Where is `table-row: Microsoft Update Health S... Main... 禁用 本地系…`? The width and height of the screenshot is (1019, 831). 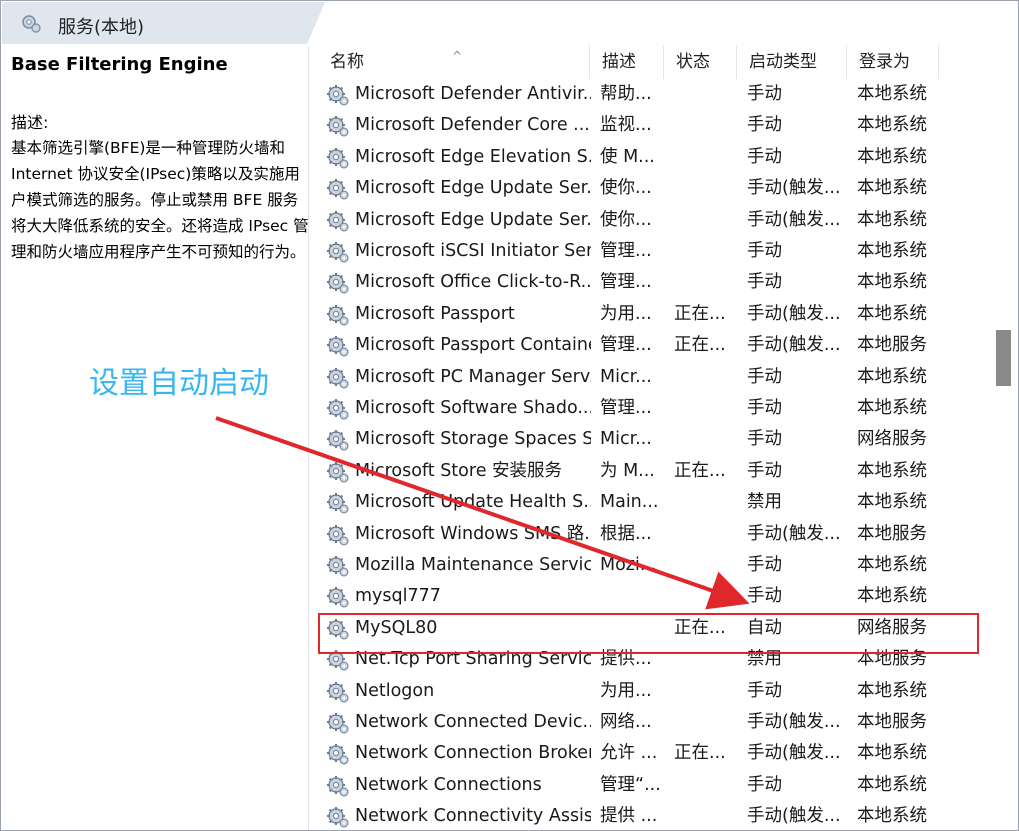
table-row: Microsoft Update Health S... Main... 禁用 本地系… is located at coordinates (654, 502).